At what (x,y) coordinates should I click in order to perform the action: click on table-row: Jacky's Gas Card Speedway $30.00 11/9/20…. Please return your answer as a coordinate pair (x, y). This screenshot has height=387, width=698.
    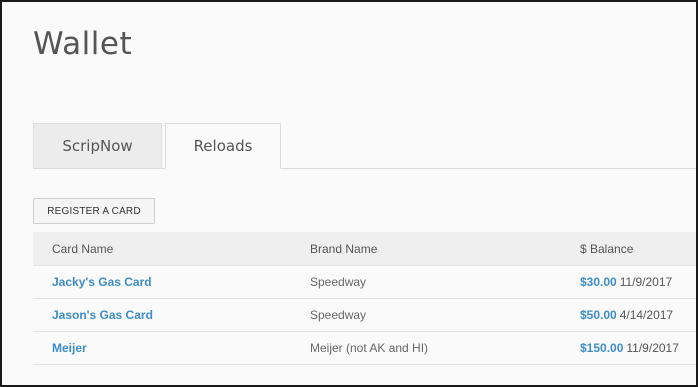
    Looking at the image, I should click on (364, 282).